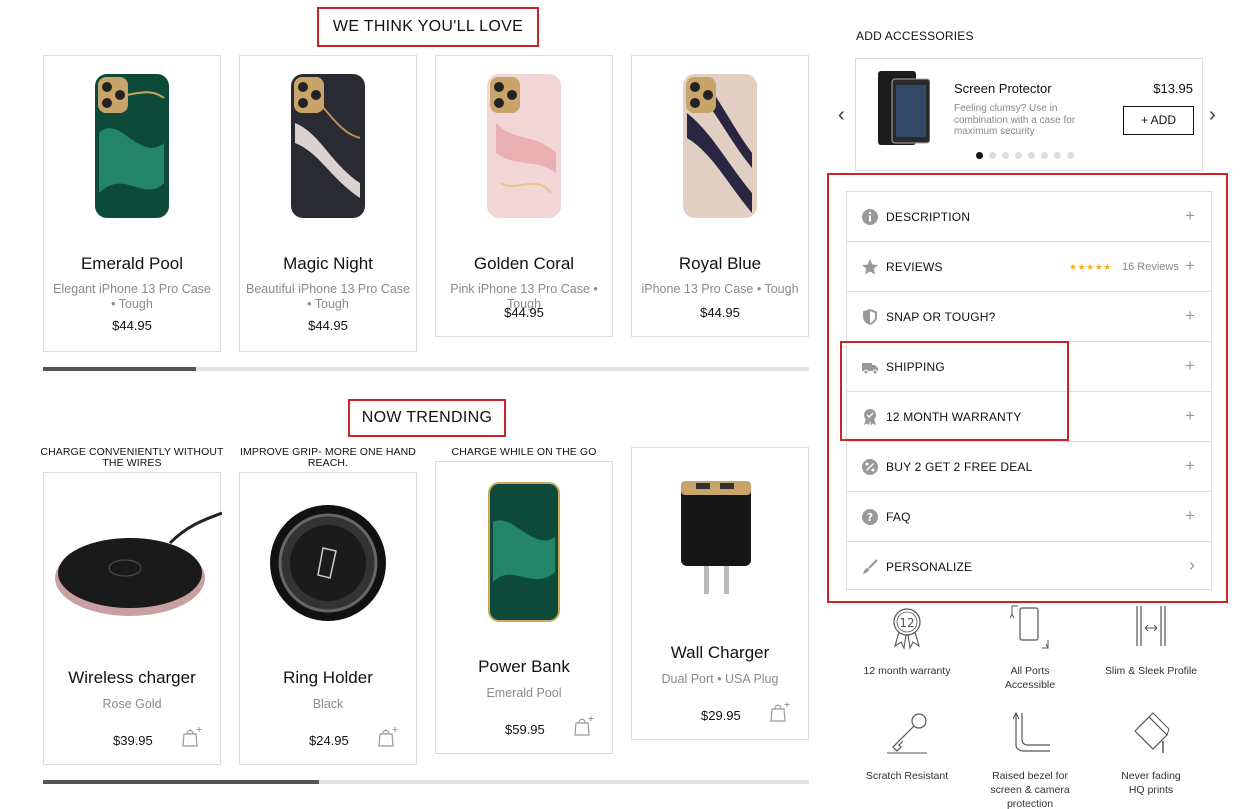 This screenshot has height=809, width=1250. What do you see at coordinates (328, 264) in the screenshot?
I see `product-name: Magic Night` at bounding box center [328, 264].